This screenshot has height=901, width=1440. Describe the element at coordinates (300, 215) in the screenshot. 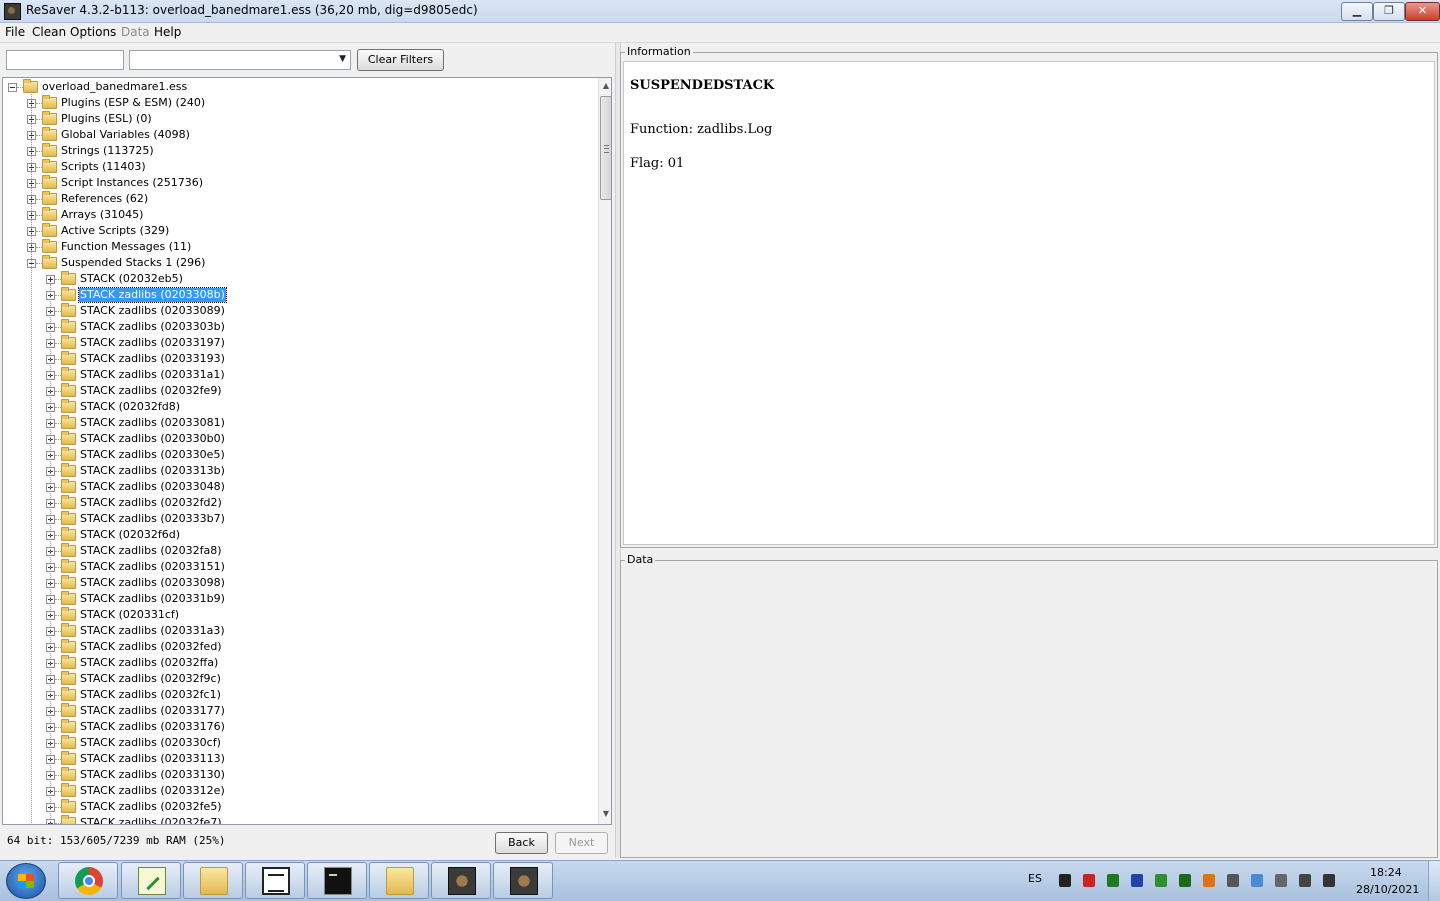

I see `tree-category: Arrays (31045)` at that location.